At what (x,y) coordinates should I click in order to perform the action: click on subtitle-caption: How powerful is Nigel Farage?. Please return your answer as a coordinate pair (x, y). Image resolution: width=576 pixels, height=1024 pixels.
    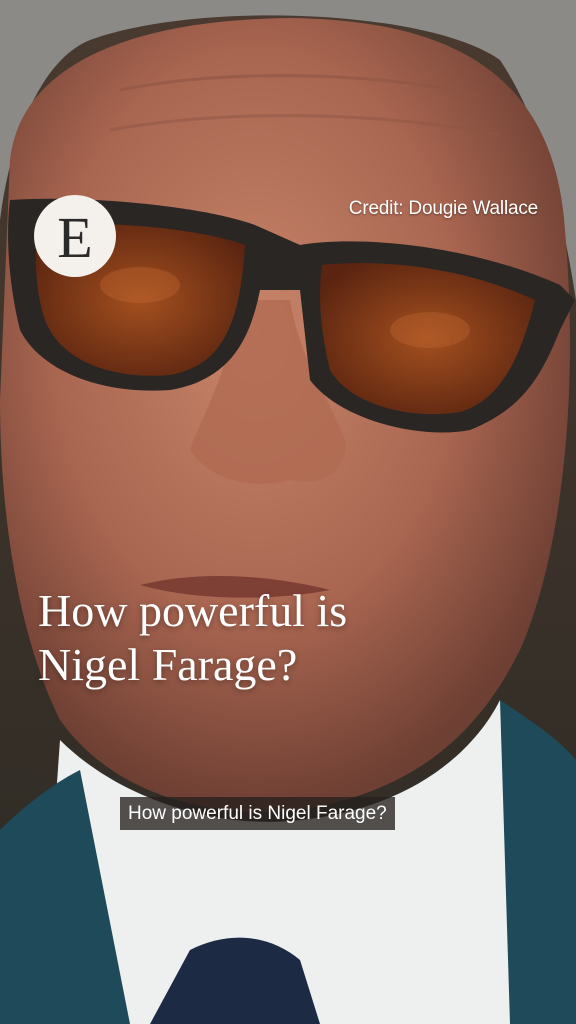
    Looking at the image, I should click on (257, 813).